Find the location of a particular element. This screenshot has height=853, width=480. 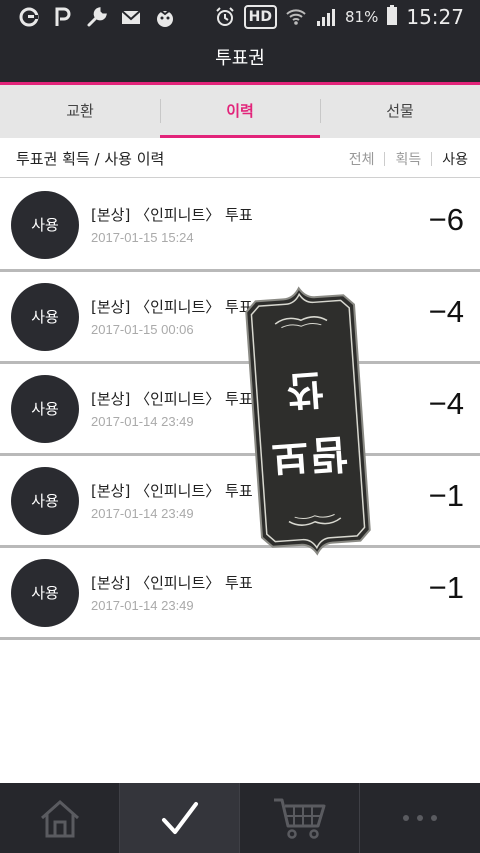

tab-bar: 교환 이력 선물 is located at coordinates (240, 111).